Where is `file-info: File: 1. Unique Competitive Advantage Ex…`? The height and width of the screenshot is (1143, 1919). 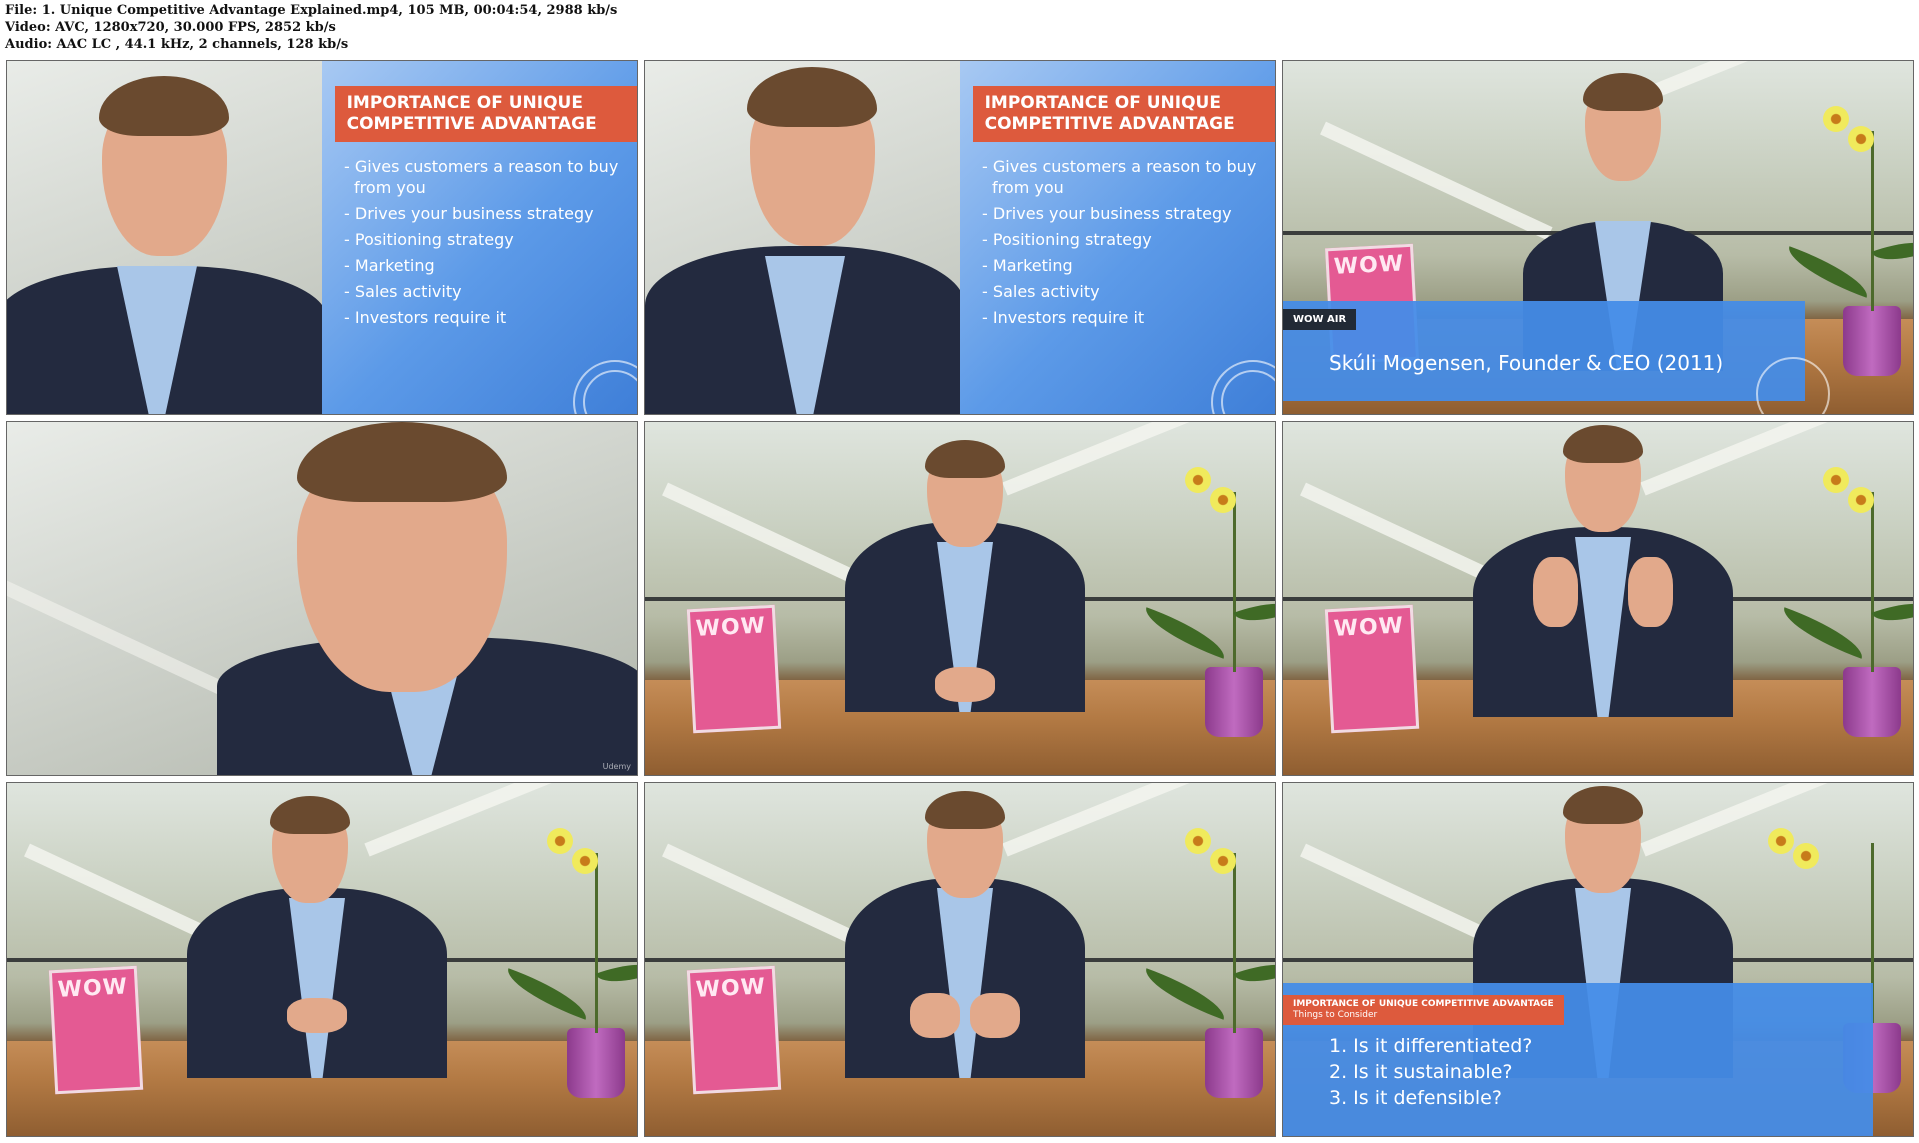
file-info: File: 1. Unique Competitive Advantage Ex… is located at coordinates (311, 27).